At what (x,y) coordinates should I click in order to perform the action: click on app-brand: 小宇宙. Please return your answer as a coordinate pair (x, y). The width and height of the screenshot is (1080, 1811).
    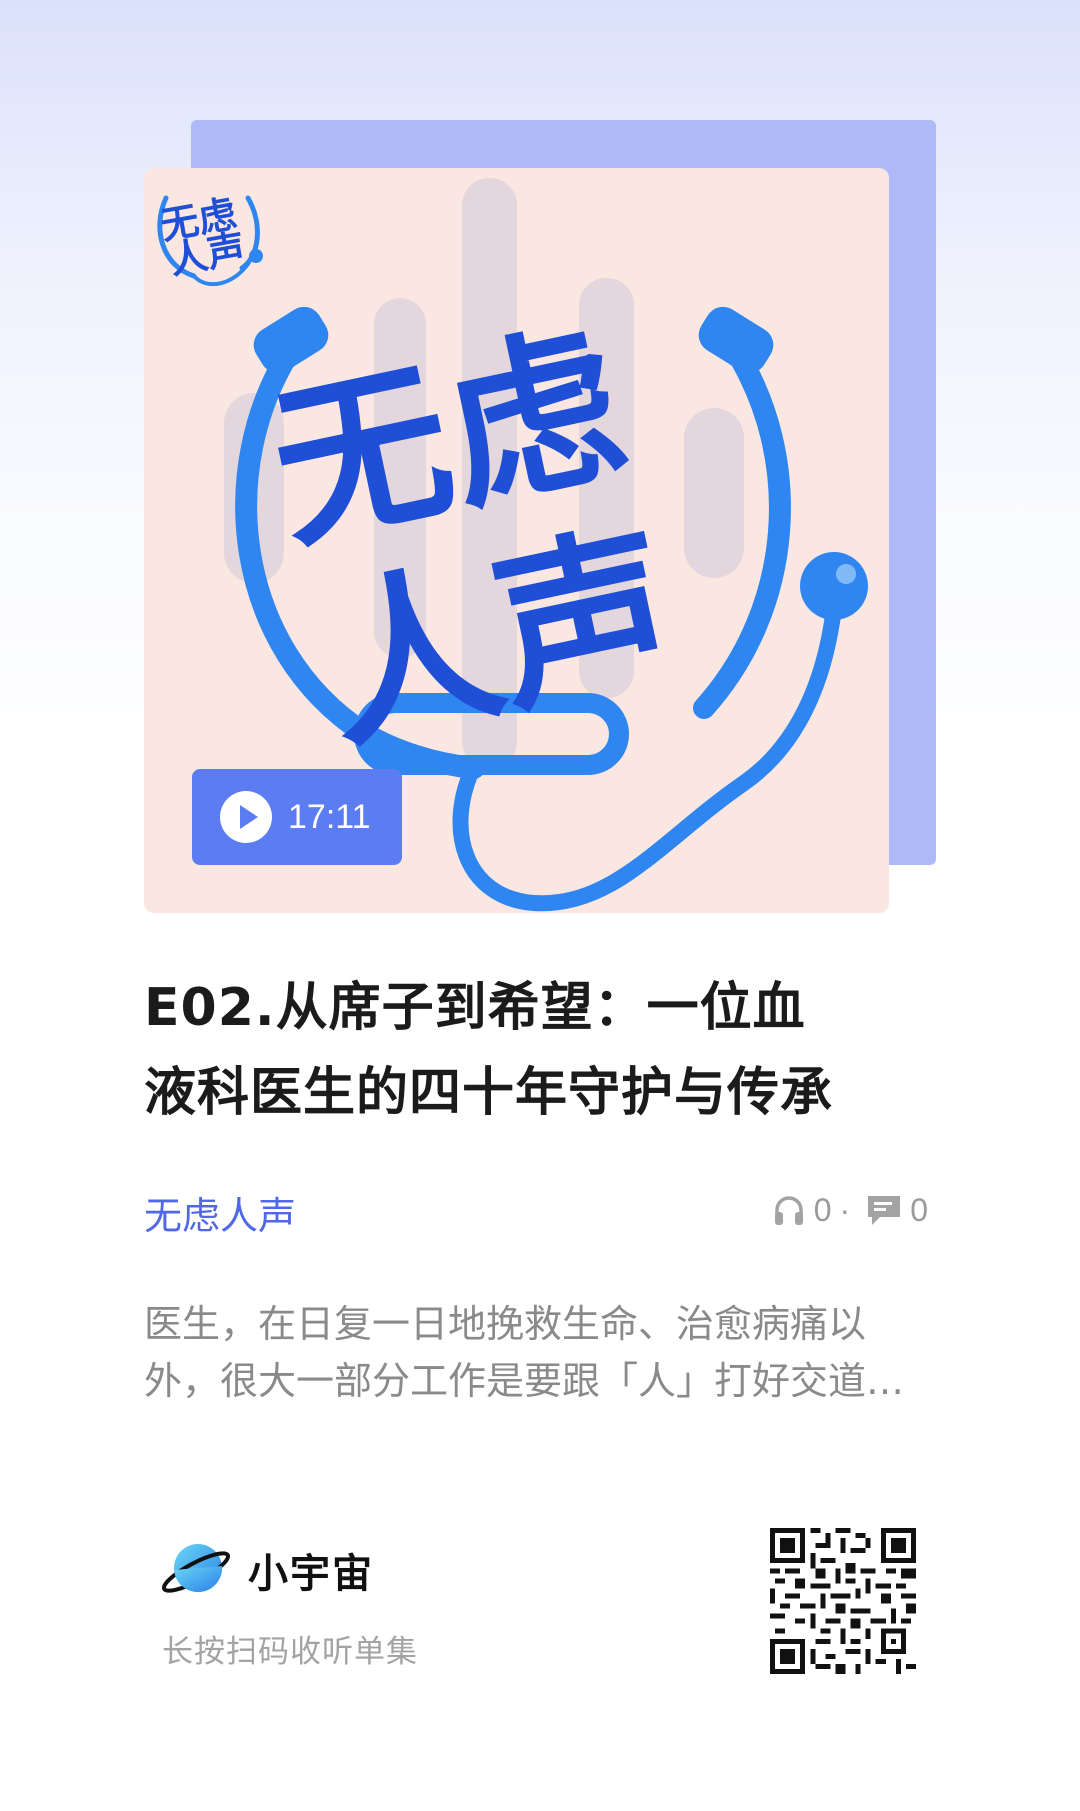
    Looking at the image, I should click on (266, 1570).